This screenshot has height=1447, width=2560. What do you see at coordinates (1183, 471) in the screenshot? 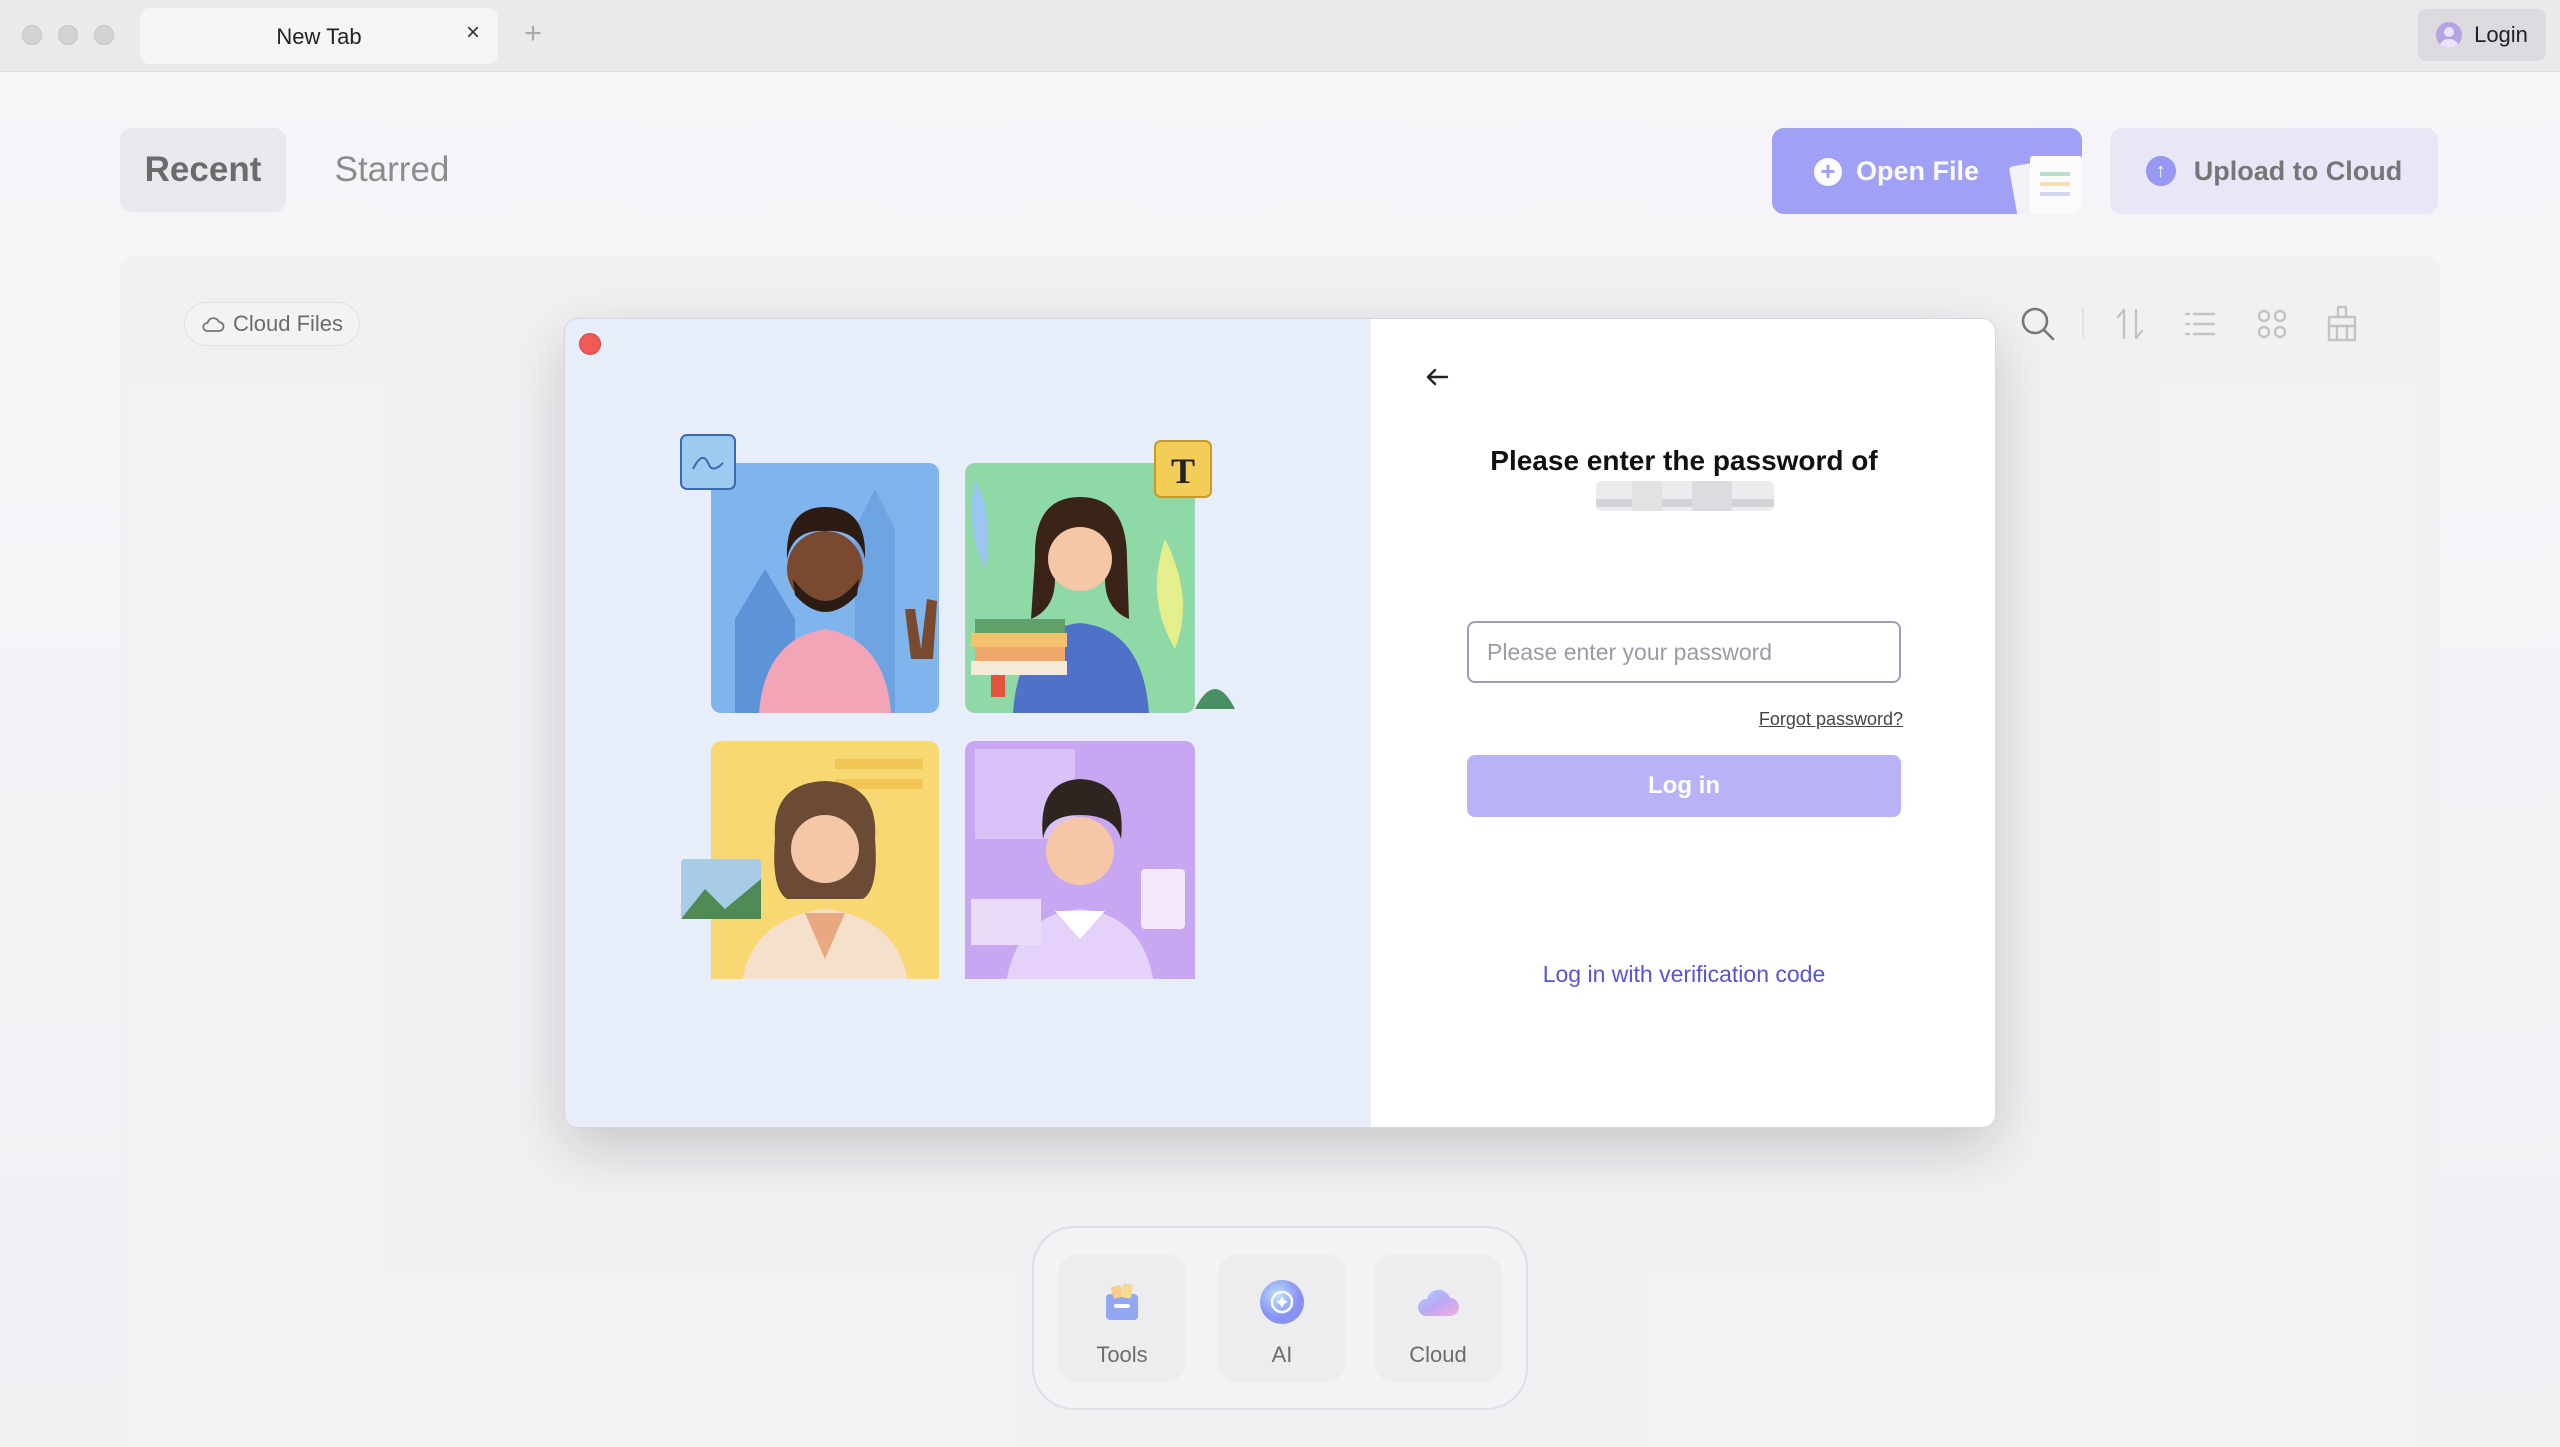
I see `svg-text: T` at bounding box center [1183, 471].